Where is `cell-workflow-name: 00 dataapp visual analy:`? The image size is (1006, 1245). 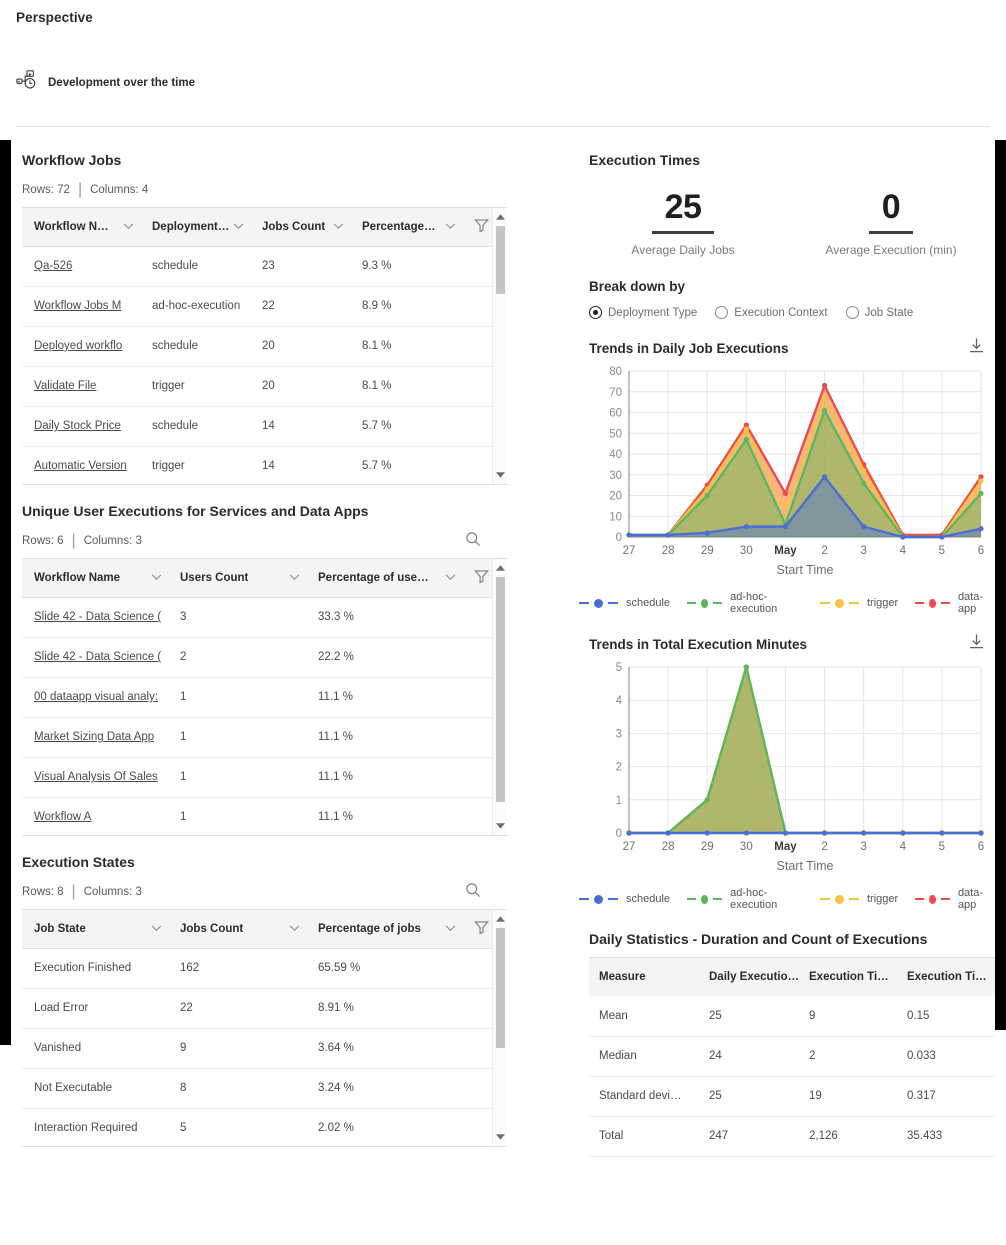 cell-workflow-name: 00 dataapp visual analy: is located at coordinates (95, 697).